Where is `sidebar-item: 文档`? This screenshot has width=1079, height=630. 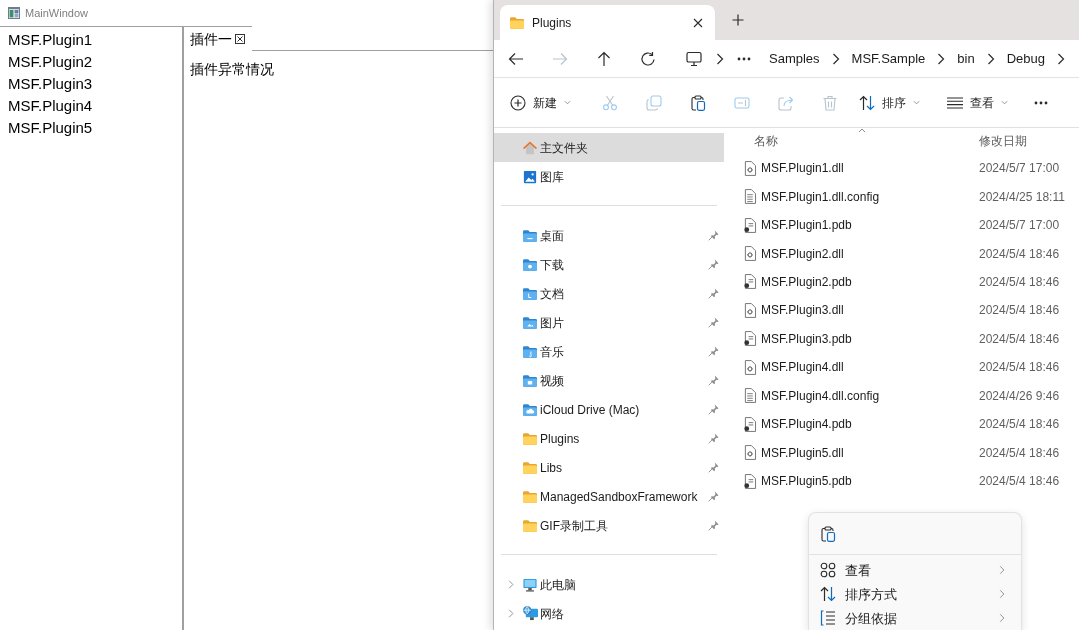
sidebar-item: 文档 is located at coordinates (609, 293).